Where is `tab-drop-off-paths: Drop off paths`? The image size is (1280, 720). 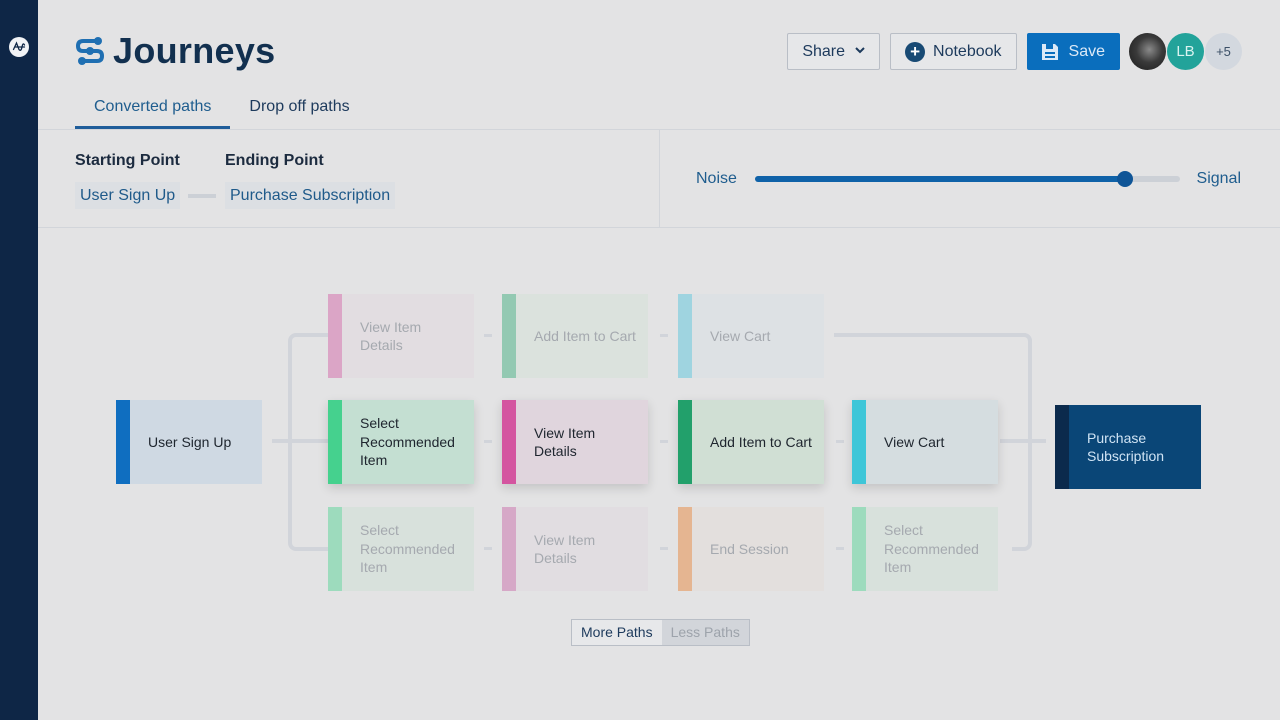
tab-drop-off-paths: Drop off paths is located at coordinates (299, 107).